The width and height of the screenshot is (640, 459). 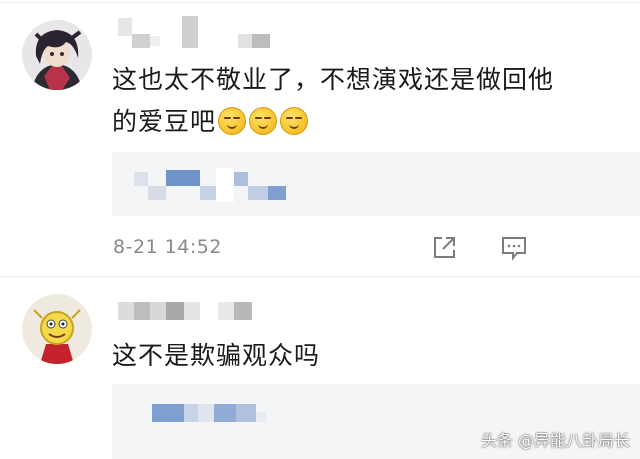 What do you see at coordinates (444, 248) in the screenshot?
I see `share-icon` at bounding box center [444, 248].